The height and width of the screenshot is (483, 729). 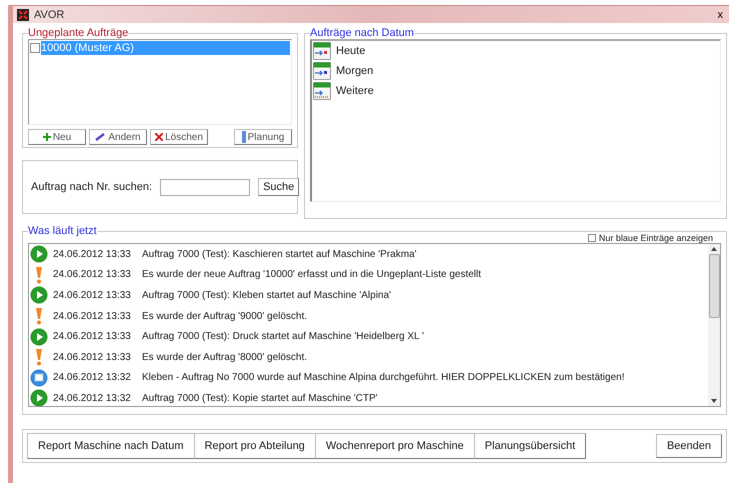 What do you see at coordinates (655, 238) in the screenshot?
I see `checkbox-label: Nur blaue Einträge anzeigen` at bounding box center [655, 238].